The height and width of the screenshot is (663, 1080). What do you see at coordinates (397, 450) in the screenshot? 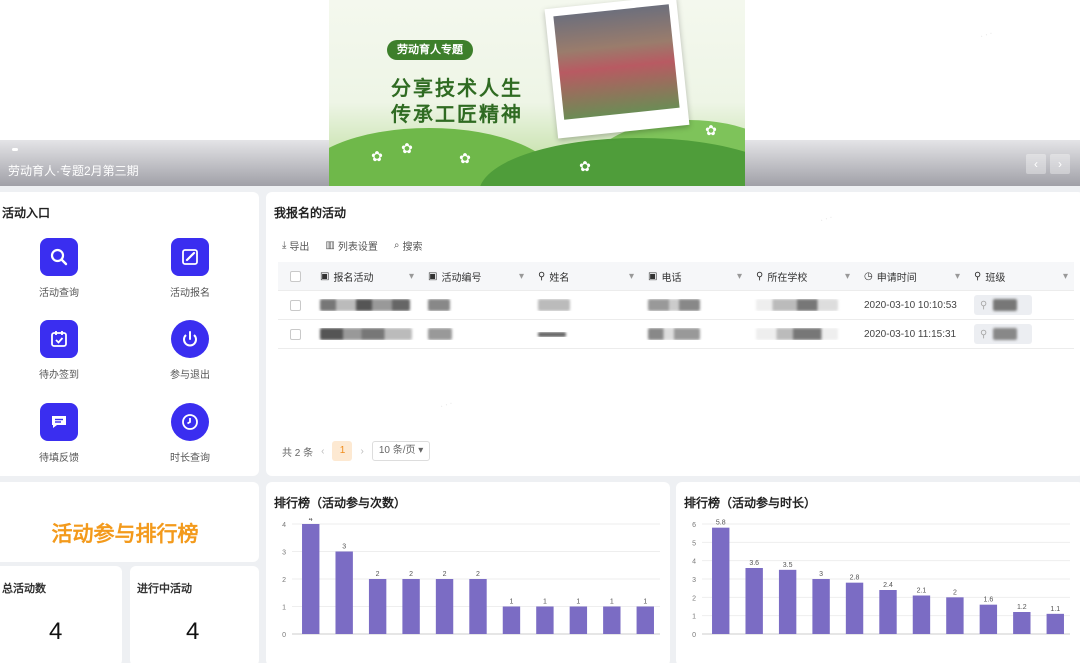
I see `page-size-value: 10 条/页` at bounding box center [397, 450].